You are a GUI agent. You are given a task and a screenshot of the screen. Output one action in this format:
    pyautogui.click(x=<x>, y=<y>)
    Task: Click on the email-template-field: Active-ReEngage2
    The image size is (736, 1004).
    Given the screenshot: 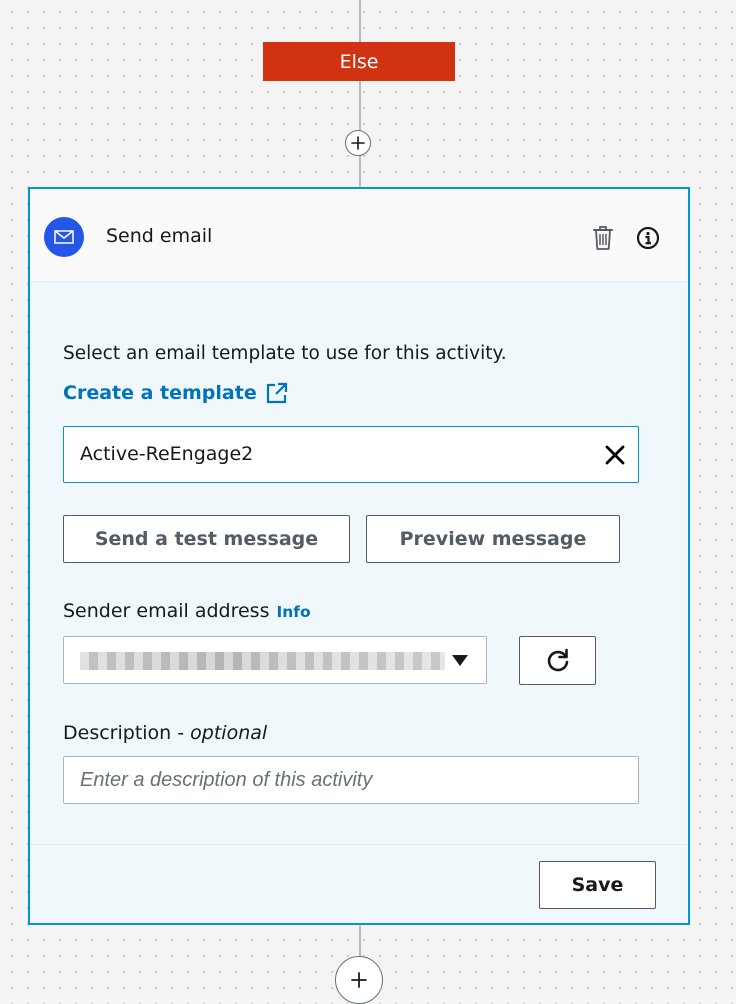 What is the action you would take?
    pyautogui.click(x=351, y=454)
    